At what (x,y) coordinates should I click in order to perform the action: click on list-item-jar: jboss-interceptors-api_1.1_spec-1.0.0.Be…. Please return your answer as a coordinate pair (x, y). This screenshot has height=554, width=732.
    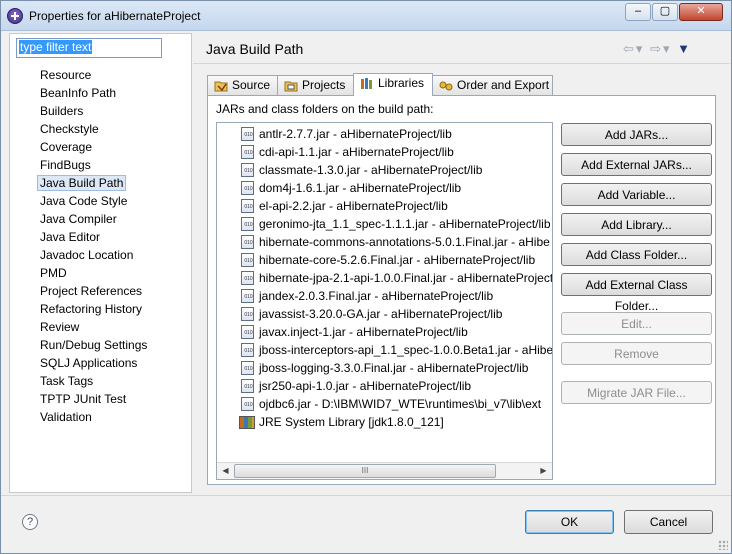
    Looking at the image, I should click on (384, 350).